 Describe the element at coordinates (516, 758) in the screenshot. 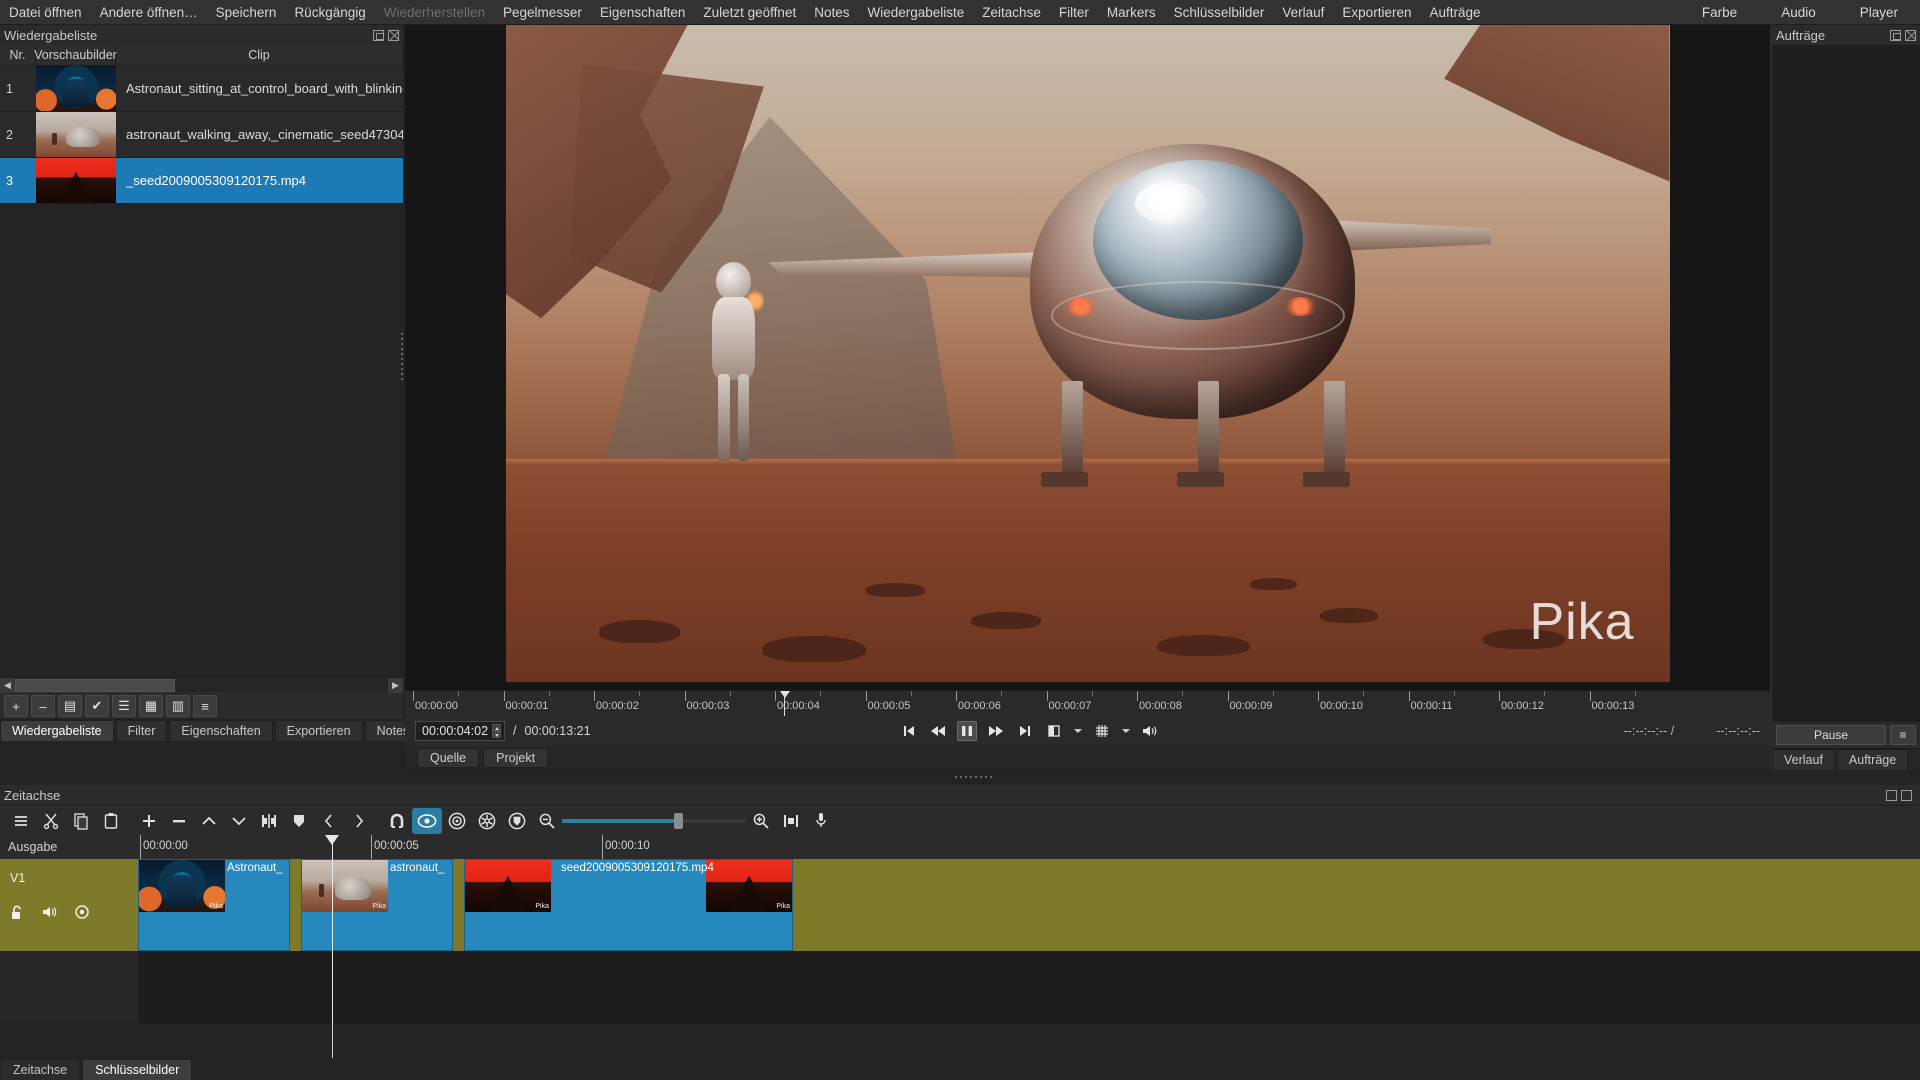

I see `tab-projekt: Projekt` at that location.